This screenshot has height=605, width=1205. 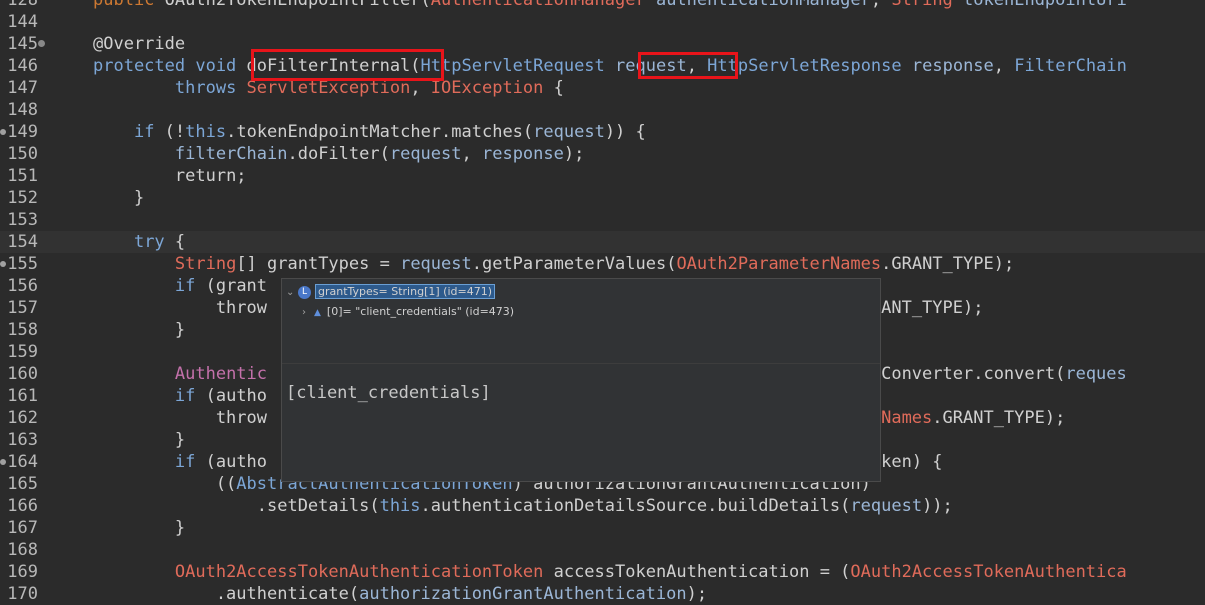 What do you see at coordinates (19, 154) in the screenshot?
I see `line-number: 150` at bounding box center [19, 154].